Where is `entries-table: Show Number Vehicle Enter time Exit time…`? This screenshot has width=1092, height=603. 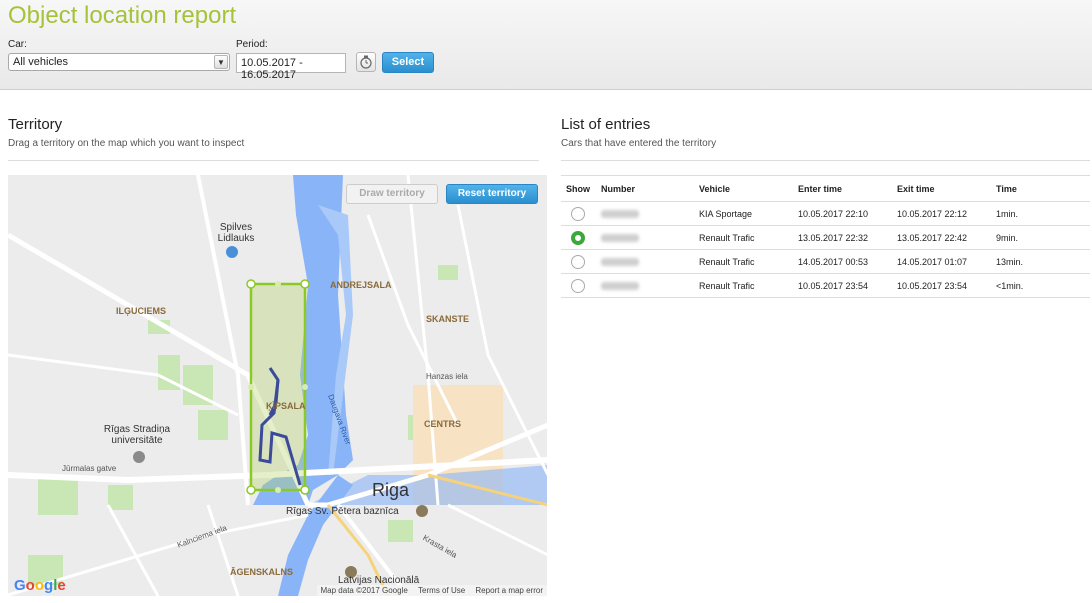
entries-table: Show Number Vehicle Enter time Exit time… is located at coordinates (825, 236).